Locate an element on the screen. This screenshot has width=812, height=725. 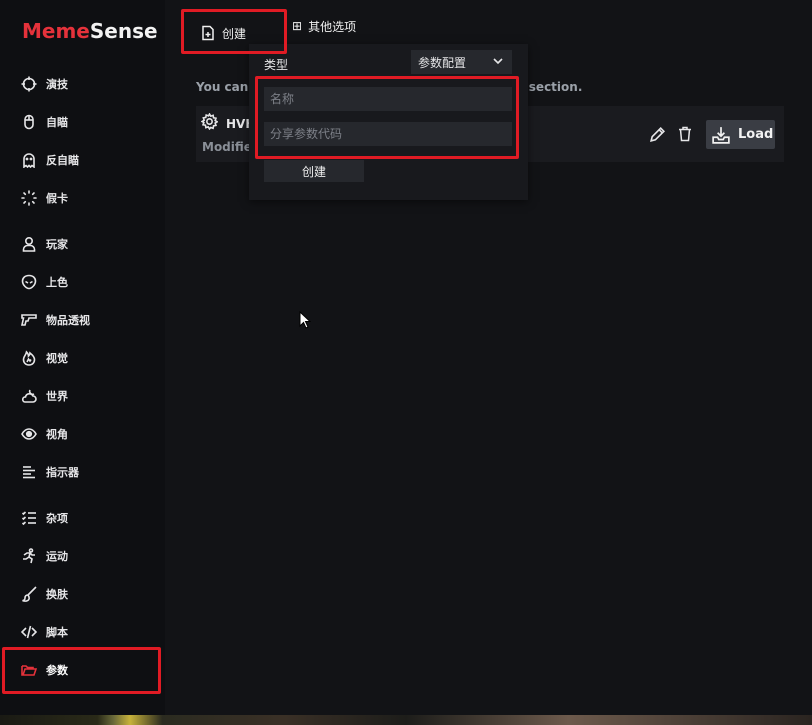
sidebar-item-label: 自瞄 is located at coordinates (57, 122).